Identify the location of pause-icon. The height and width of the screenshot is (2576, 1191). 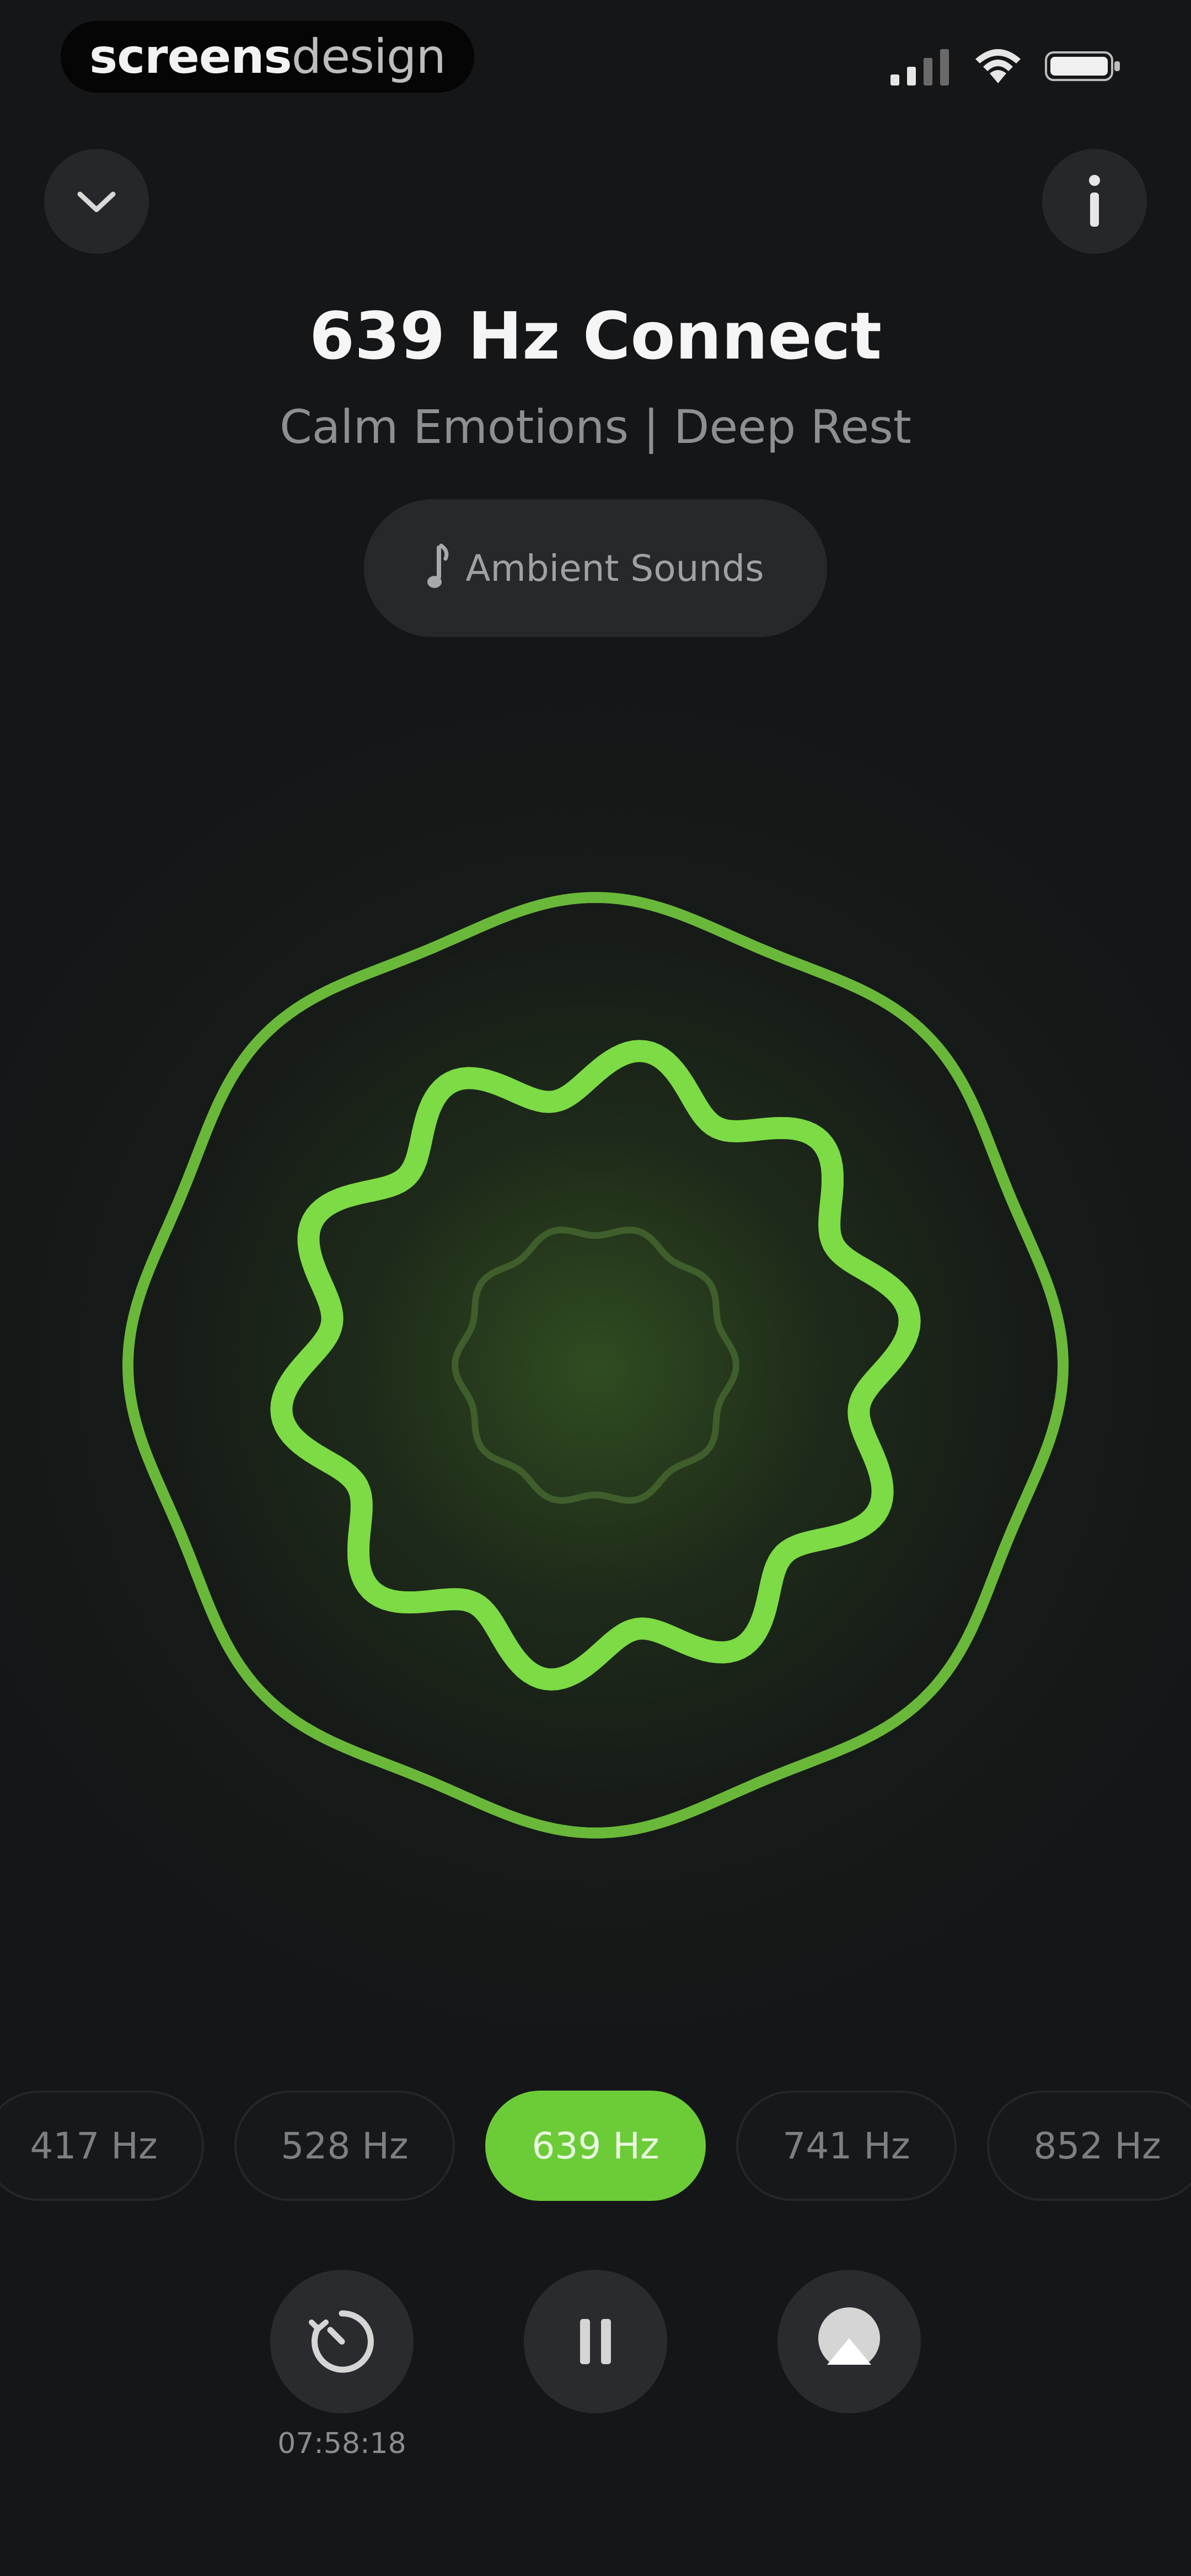
(595, 2341).